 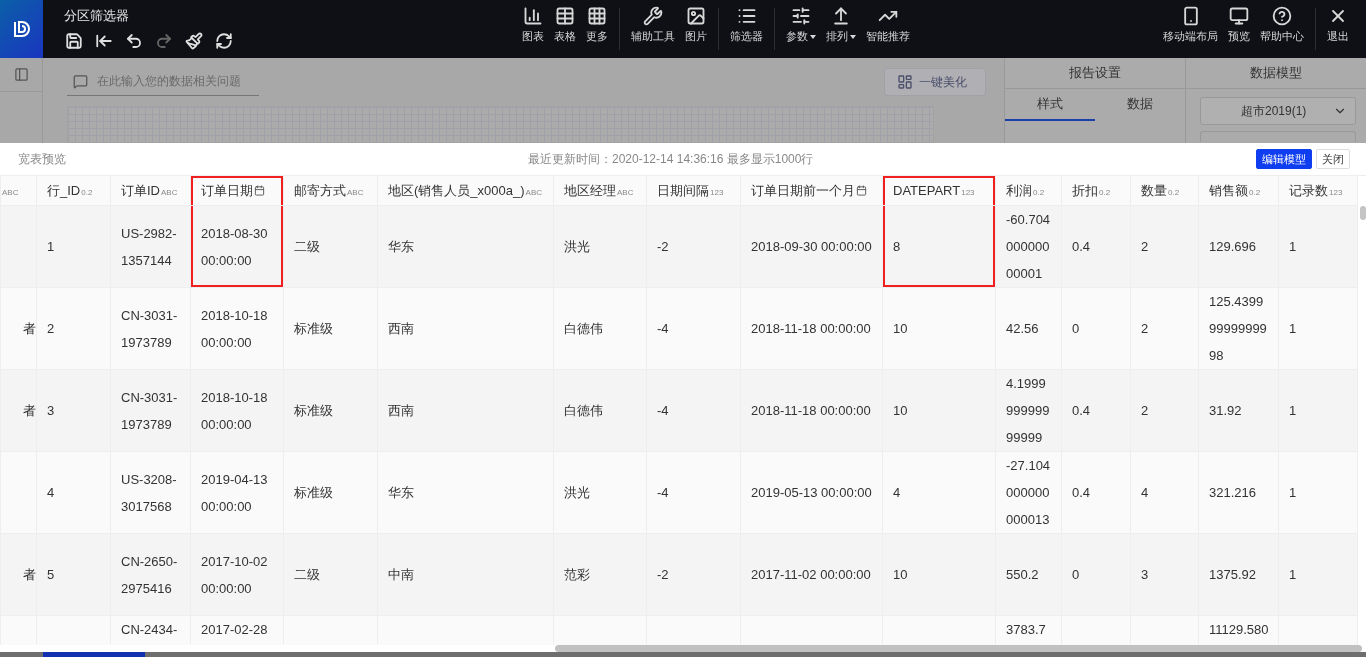 What do you see at coordinates (1140, 105) in the screenshot?
I see `settings-tab: 数据` at bounding box center [1140, 105].